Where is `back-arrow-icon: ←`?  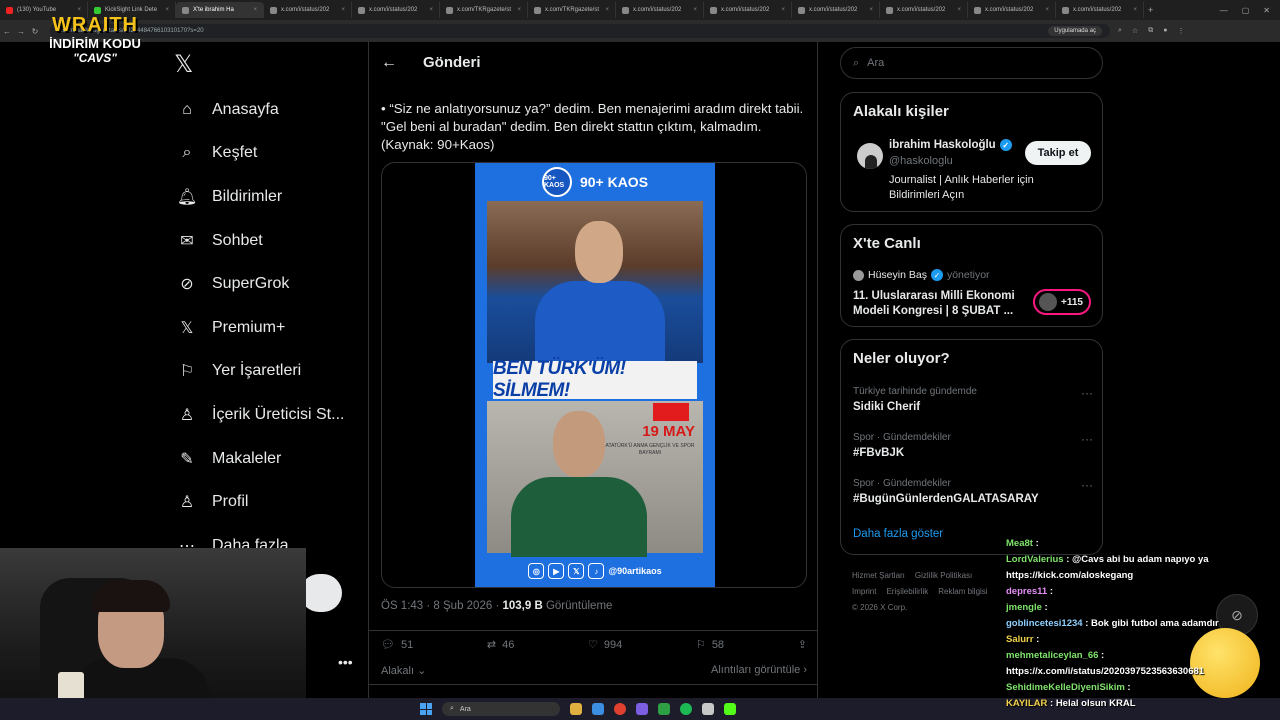 back-arrow-icon: ← is located at coordinates (389, 63).